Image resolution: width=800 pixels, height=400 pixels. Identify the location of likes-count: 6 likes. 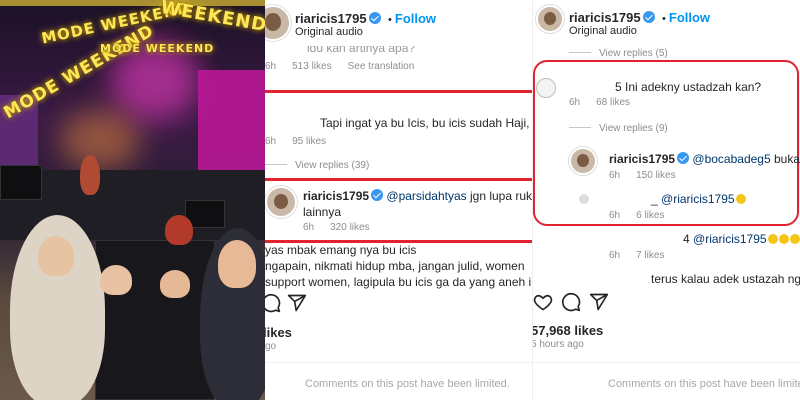
(650, 215).